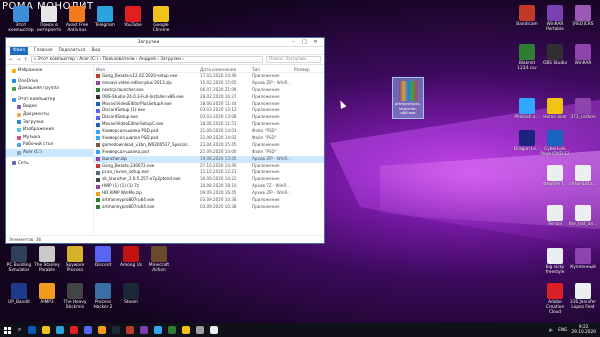 The width and height of the screenshot is (600, 337). I want to click on desktop-shortcut: Terrain, so click(555, 216).